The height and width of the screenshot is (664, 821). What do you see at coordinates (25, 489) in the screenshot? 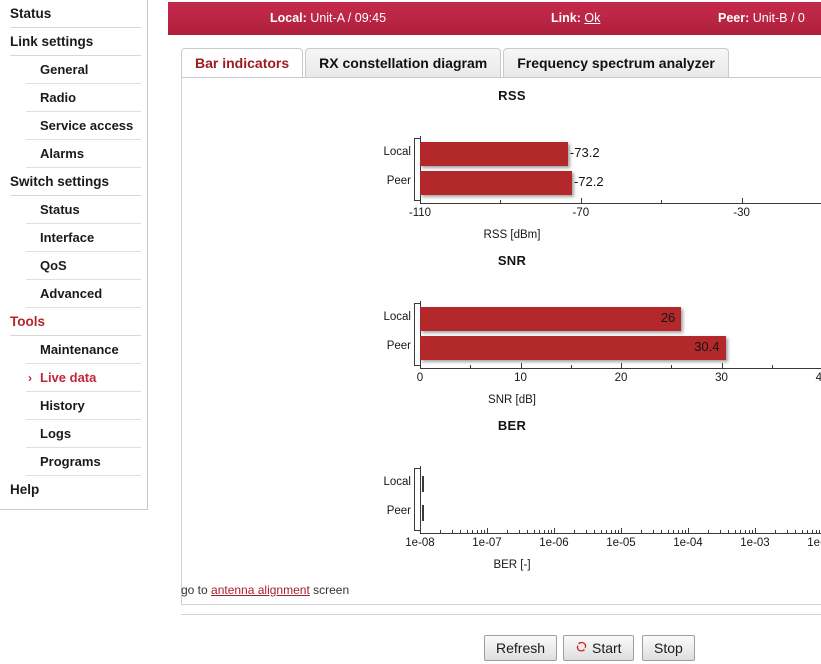
I see `sidebar-item-label: Help` at bounding box center [25, 489].